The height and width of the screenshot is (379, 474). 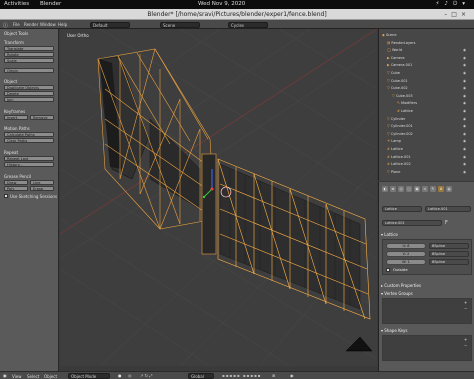 What do you see at coordinates (448, 209) in the screenshot?
I see `breadcrumb-data: Lattice.001` at bounding box center [448, 209].